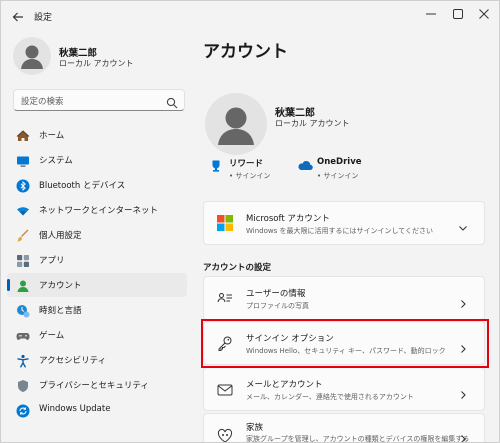  I want to click on card-title: 家族, so click(255, 428).